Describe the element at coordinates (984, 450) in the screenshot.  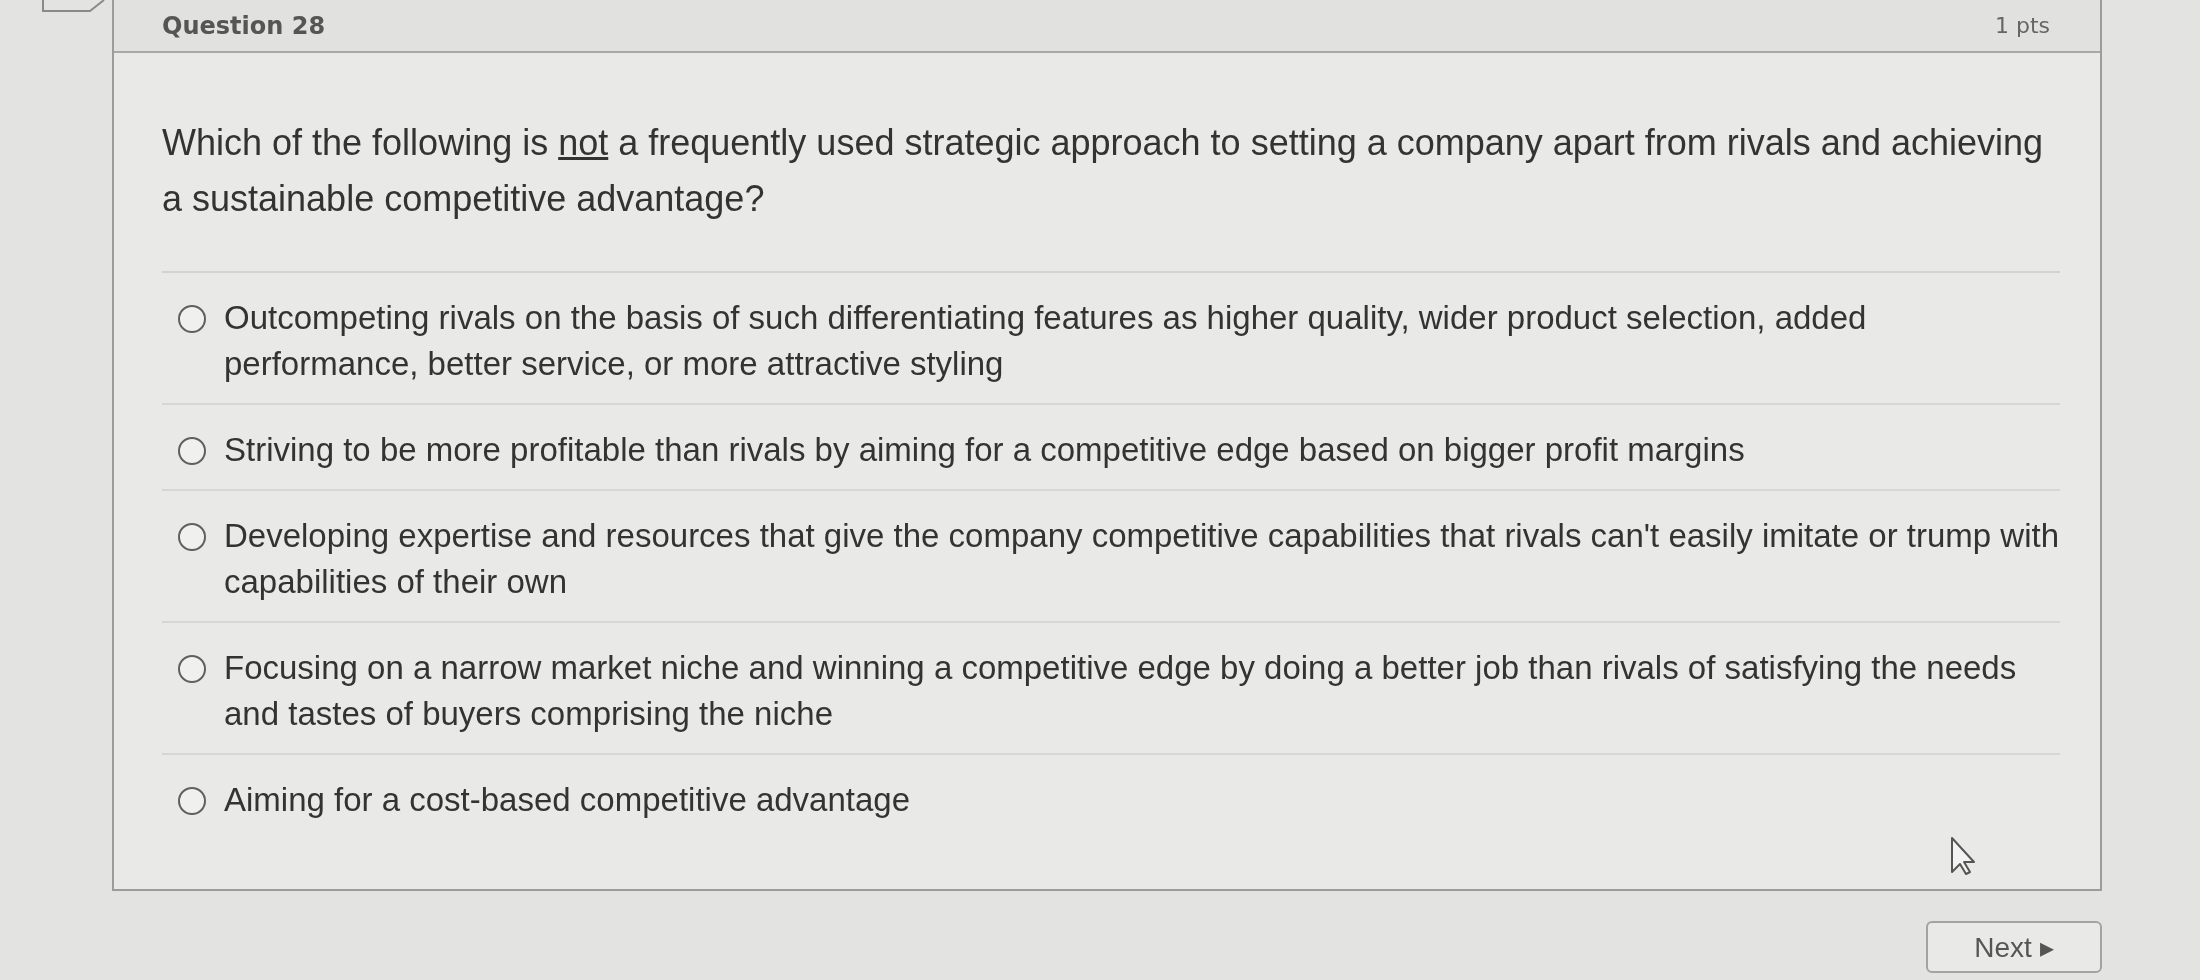
I see `answer-label: Striving to be more profitable than rivals by aiming for a competitive edge based on bigger profit margins` at that location.